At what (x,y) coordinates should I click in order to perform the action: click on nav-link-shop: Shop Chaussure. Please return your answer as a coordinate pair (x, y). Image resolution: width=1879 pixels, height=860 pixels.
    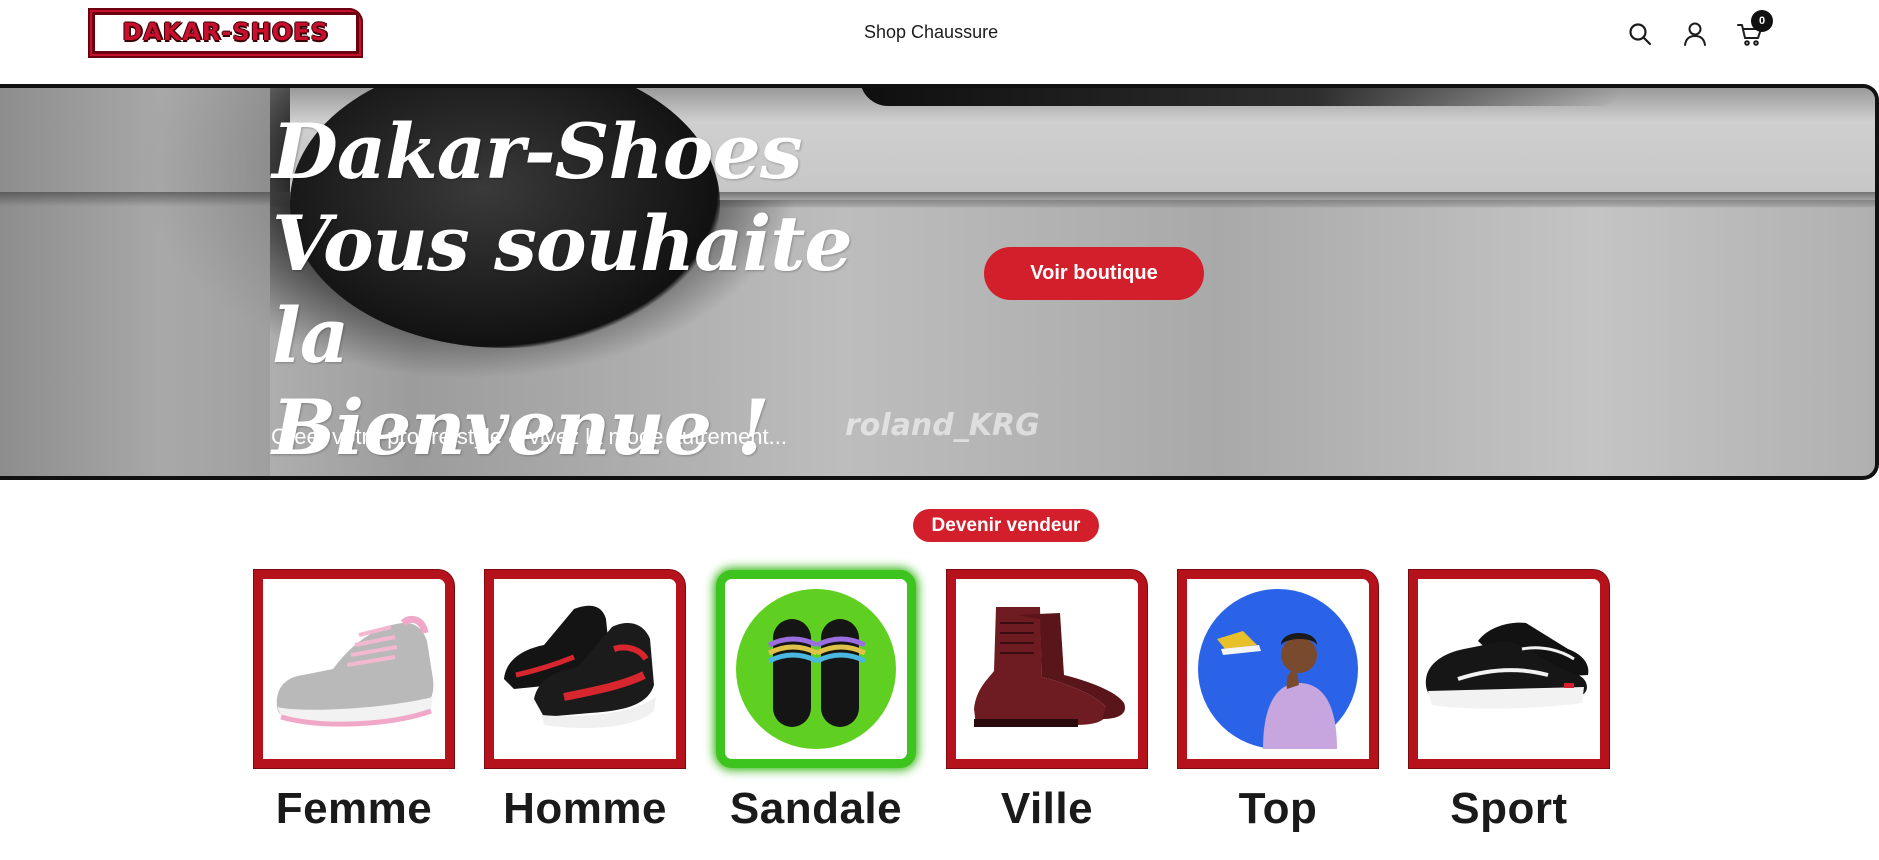
    Looking at the image, I should click on (931, 32).